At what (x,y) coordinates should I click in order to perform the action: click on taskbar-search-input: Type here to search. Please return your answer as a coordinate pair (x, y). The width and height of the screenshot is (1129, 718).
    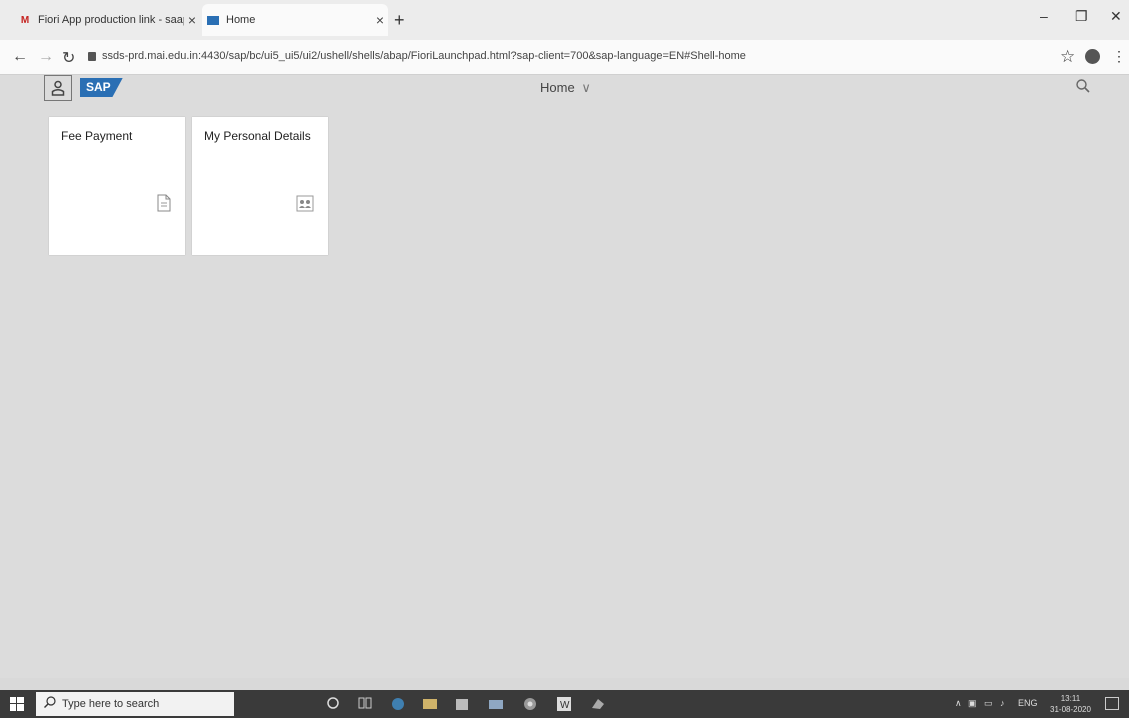
    Looking at the image, I should click on (135, 704).